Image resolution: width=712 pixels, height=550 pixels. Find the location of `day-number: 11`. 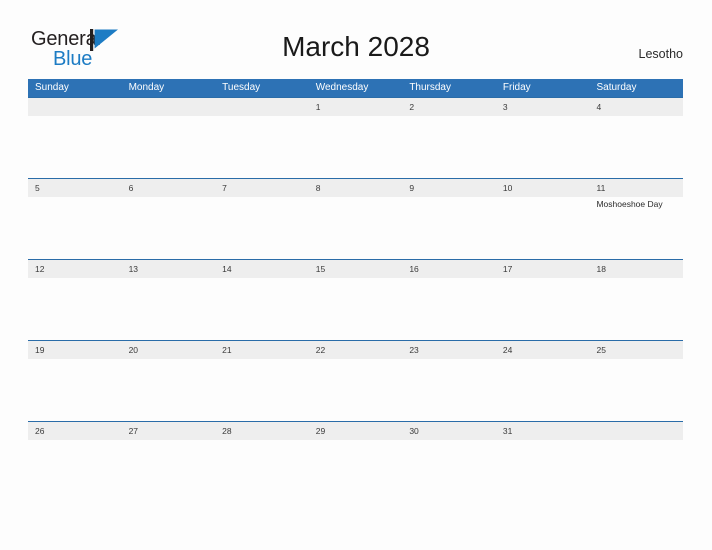

day-number: 11 is located at coordinates (636, 188).